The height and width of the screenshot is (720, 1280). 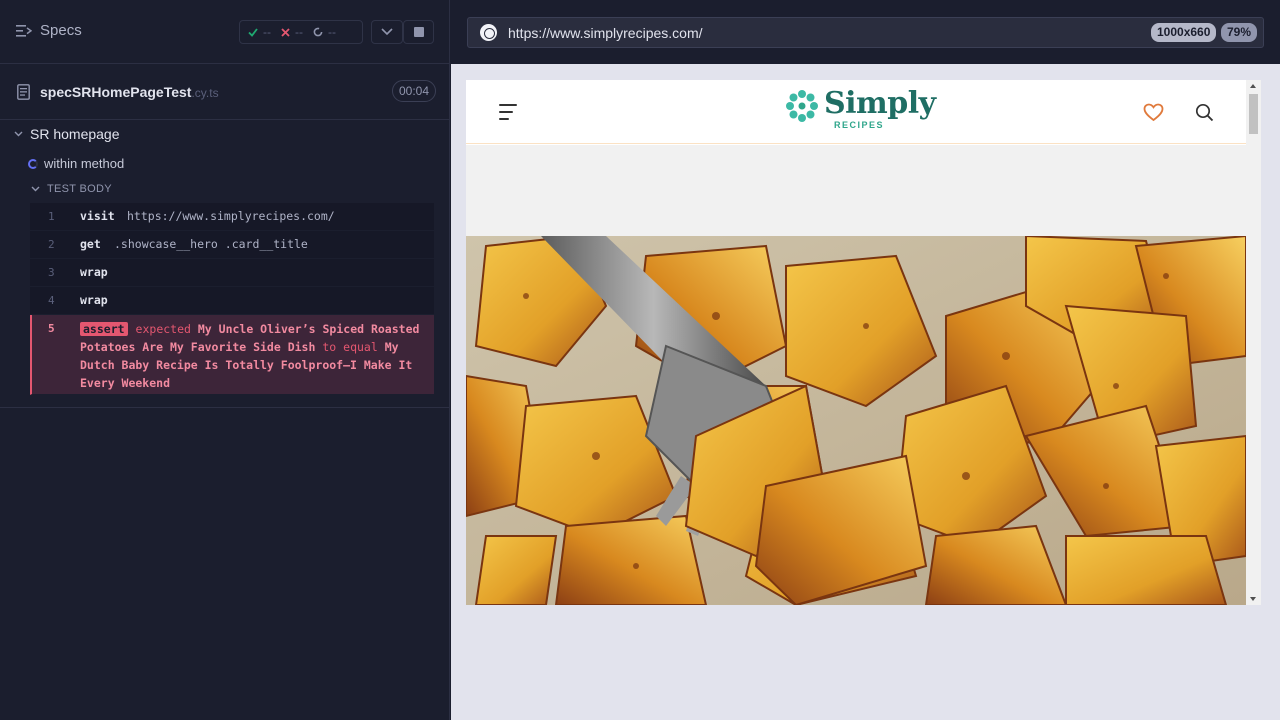 I want to click on command-arg: .showcase__hero .card__title, so click(x=211, y=244).